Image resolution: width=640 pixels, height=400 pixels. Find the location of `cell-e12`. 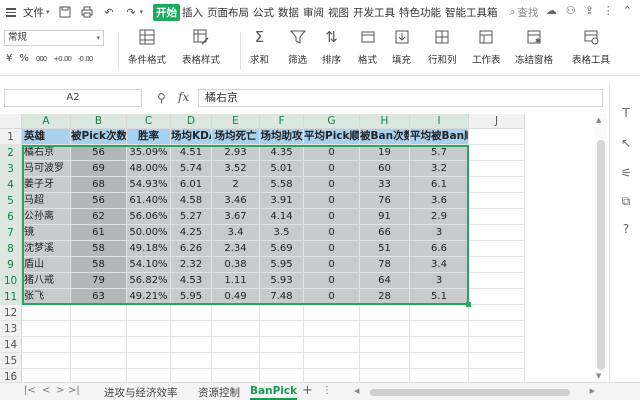

cell-e12 is located at coordinates (236, 313).